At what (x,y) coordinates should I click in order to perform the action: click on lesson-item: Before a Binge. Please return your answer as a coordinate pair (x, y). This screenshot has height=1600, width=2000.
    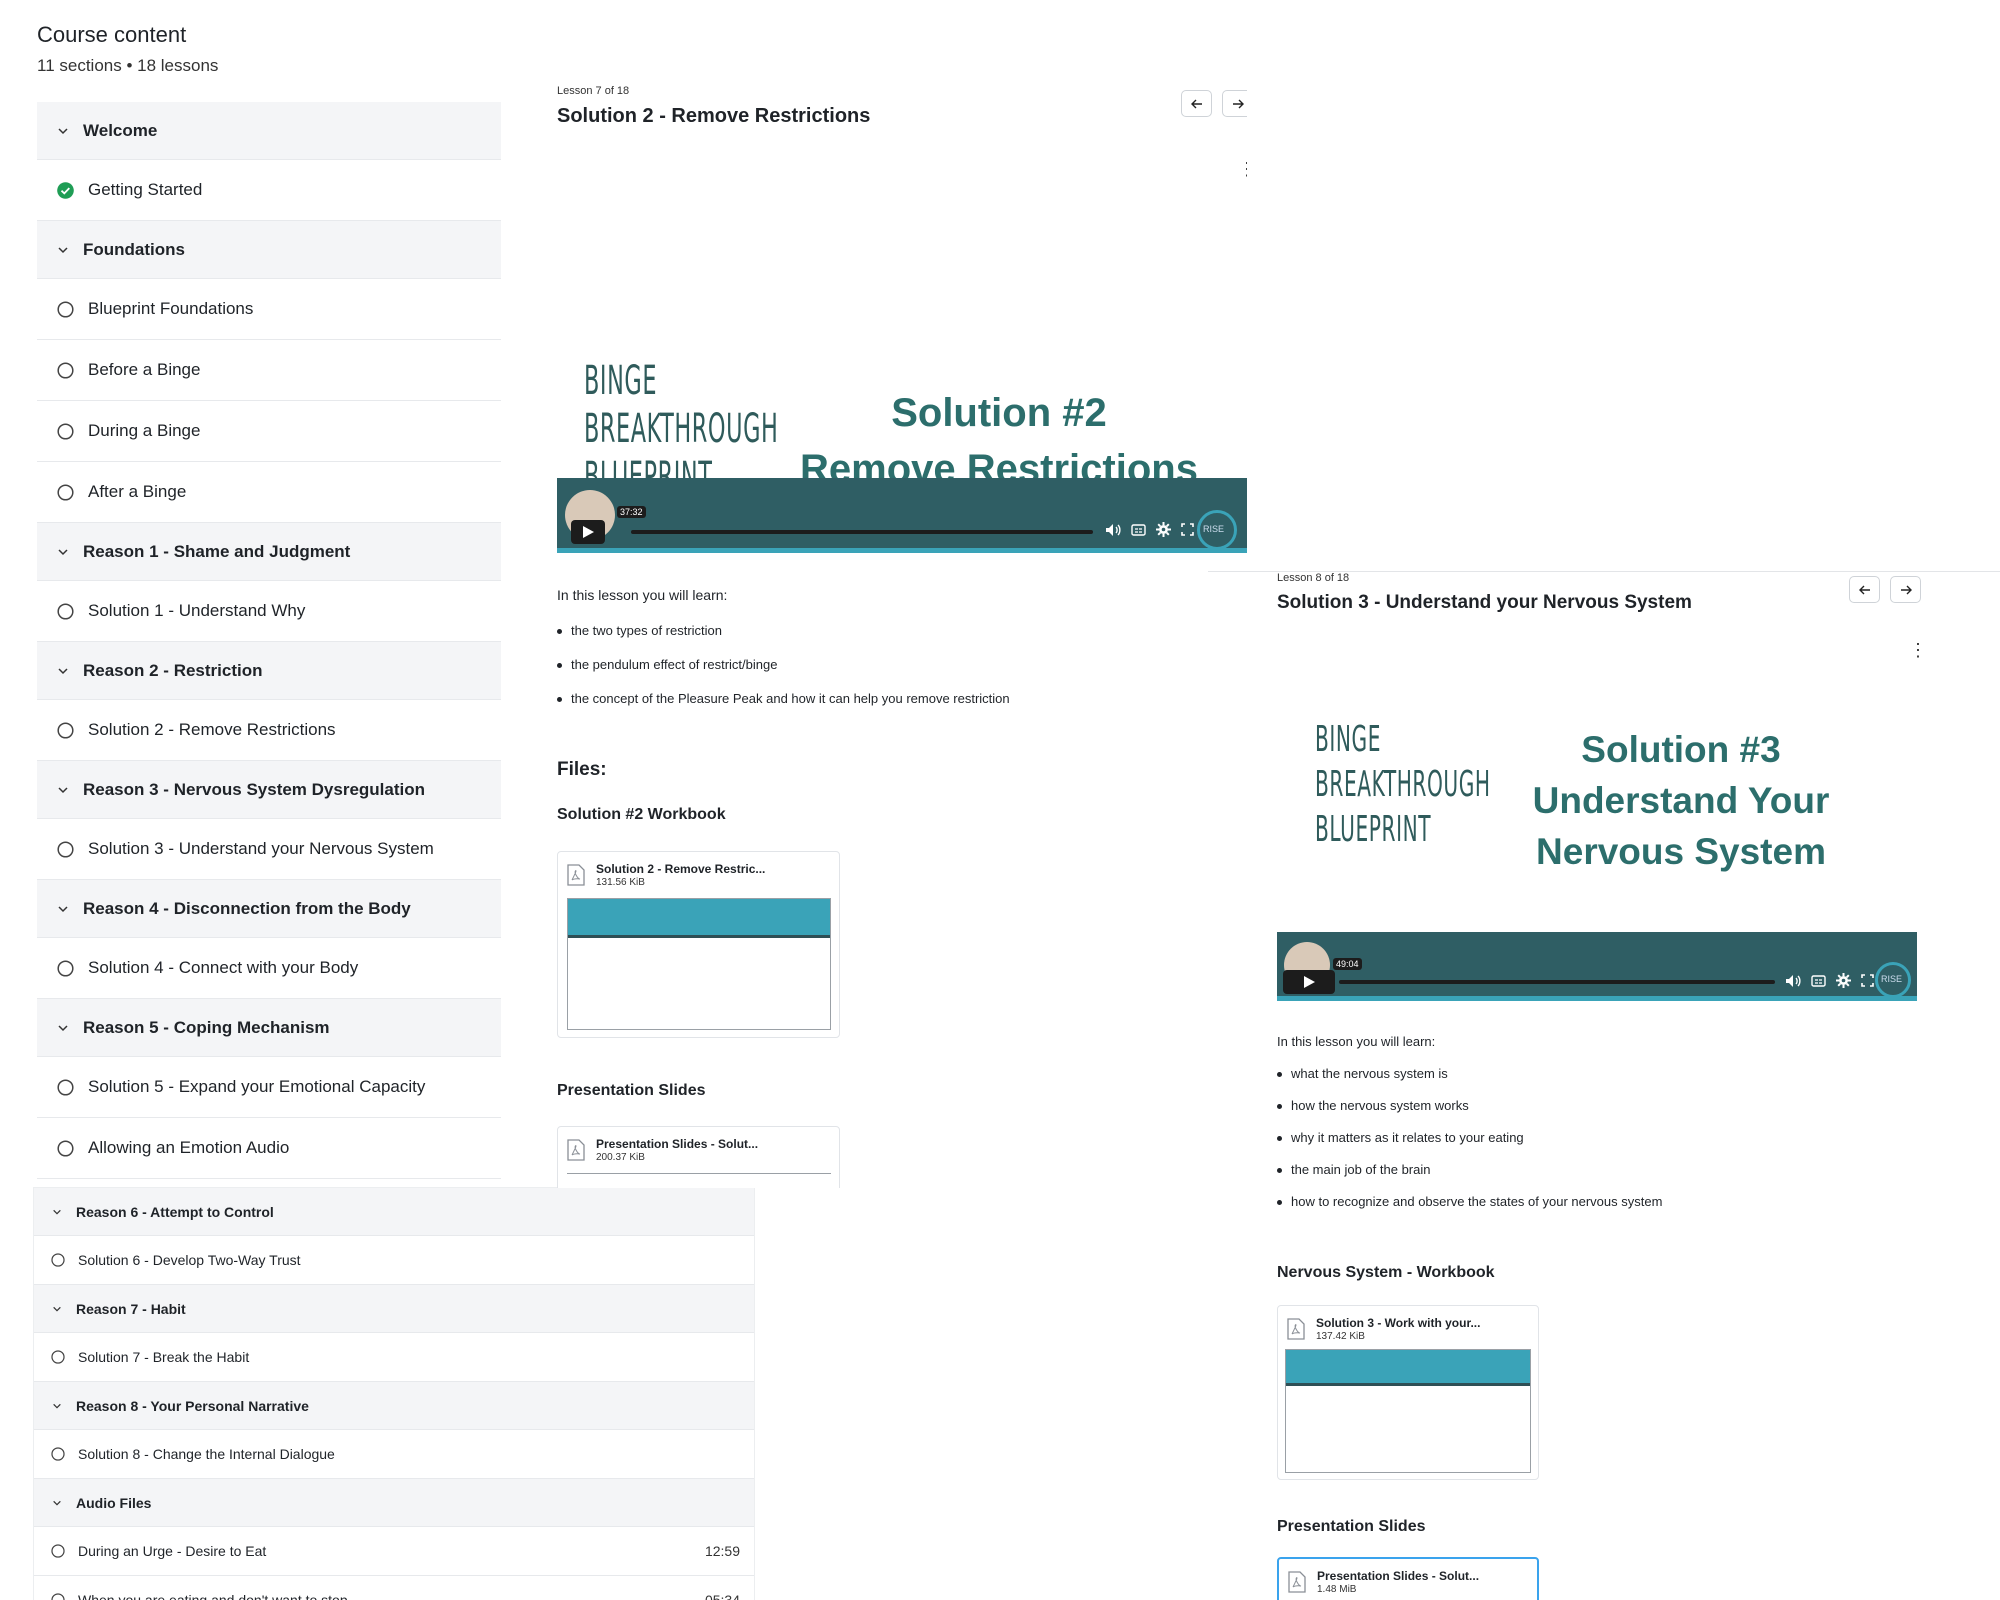
    Looking at the image, I should click on (269, 370).